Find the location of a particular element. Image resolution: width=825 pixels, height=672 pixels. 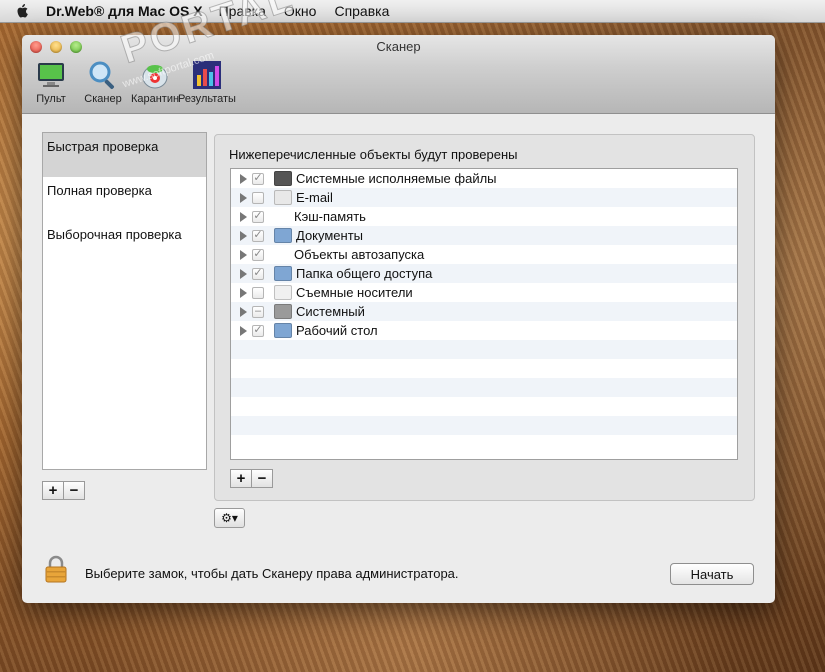

drive-icon is located at coordinates (283, 178).